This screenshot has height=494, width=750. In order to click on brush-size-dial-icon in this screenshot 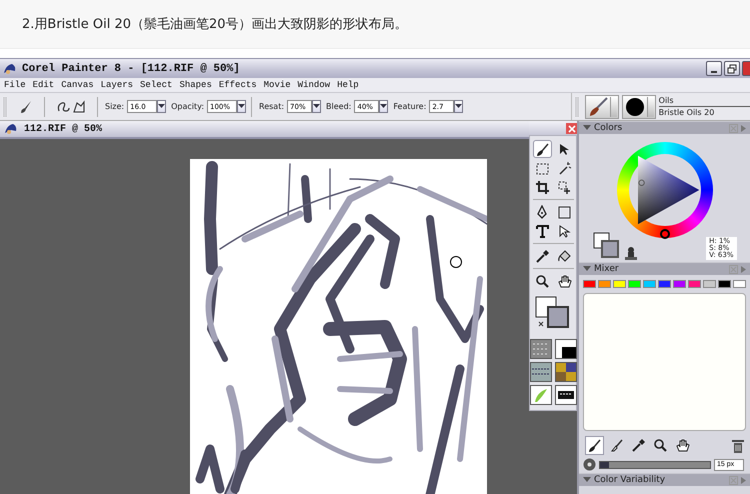, I will do `click(589, 464)`.